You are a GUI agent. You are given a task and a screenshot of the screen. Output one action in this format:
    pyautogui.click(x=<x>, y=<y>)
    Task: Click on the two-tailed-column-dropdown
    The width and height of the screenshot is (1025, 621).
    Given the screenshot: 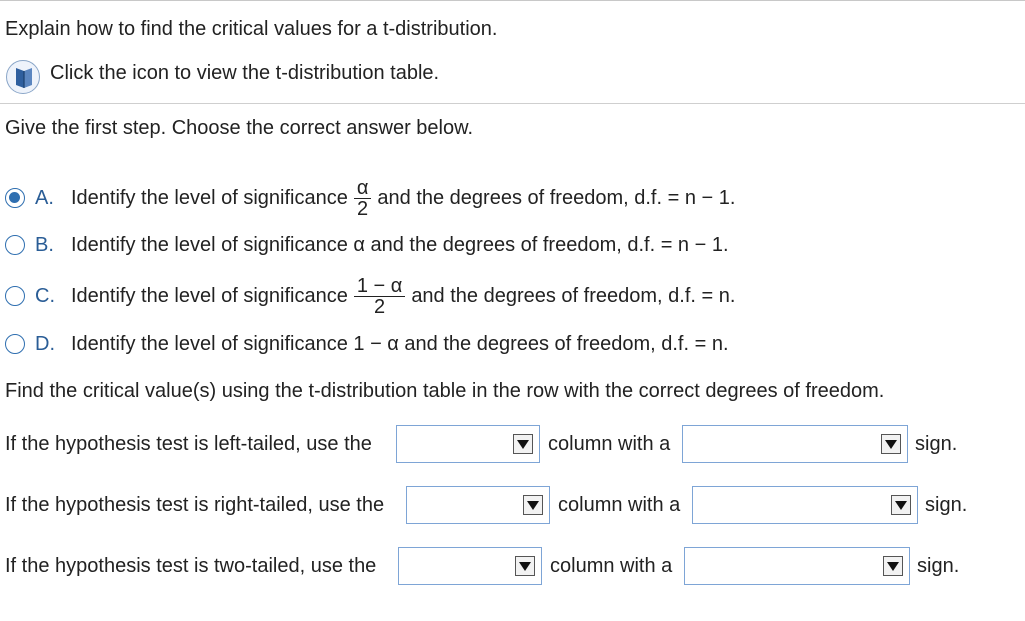 What is the action you would take?
    pyautogui.click(x=470, y=566)
    